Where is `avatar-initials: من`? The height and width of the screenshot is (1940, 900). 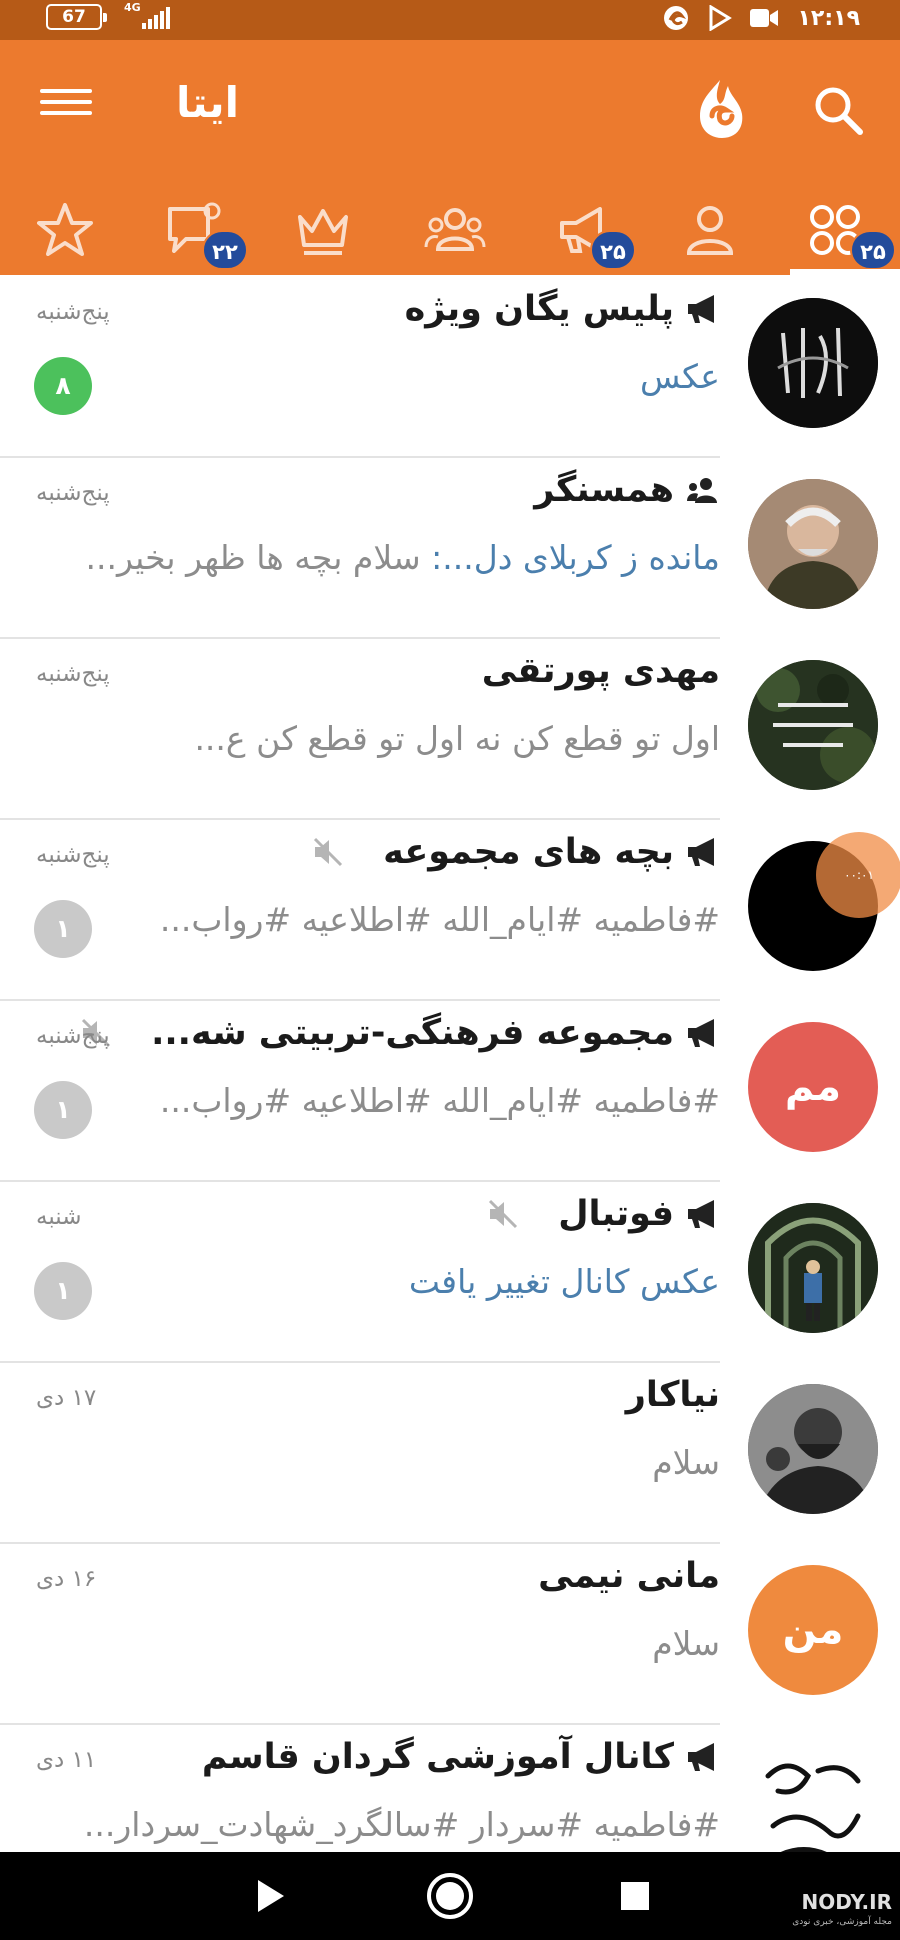
avatar-initials: من is located at coordinates (813, 1630).